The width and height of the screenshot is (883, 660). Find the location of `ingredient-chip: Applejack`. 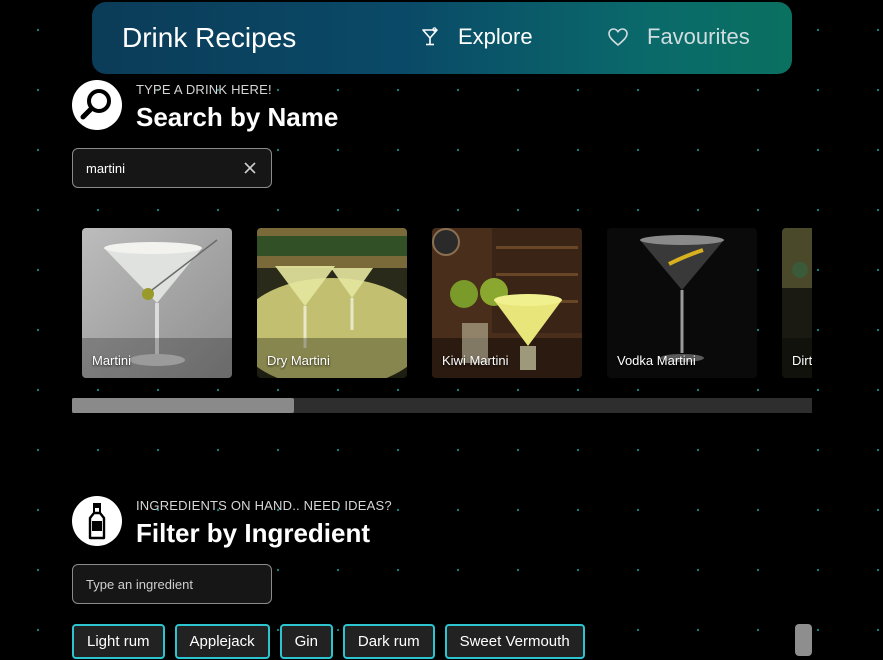

ingredient-chip: Applejack is located at coordinates (222, 641).